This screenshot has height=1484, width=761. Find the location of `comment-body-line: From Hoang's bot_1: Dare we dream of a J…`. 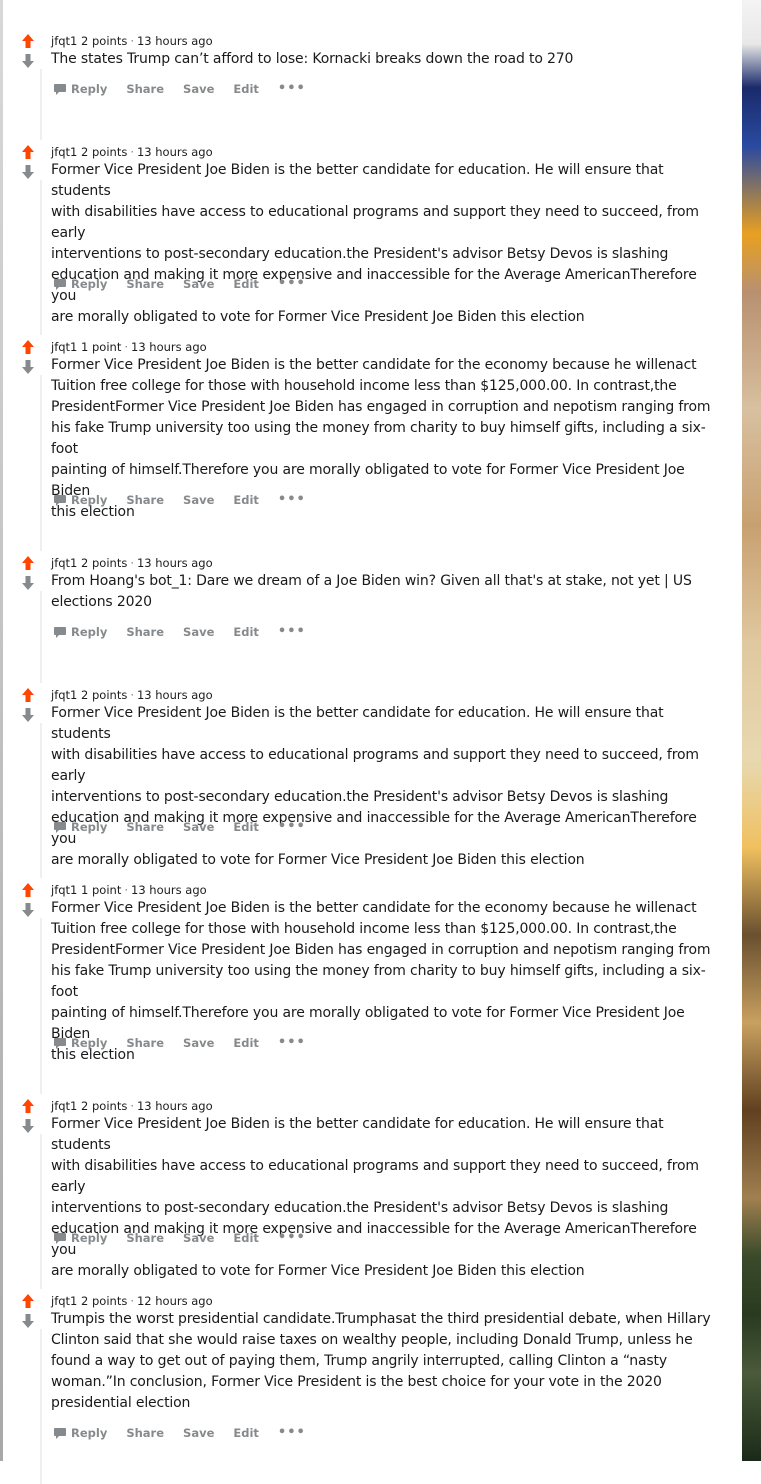

comment-body-line: From Hoang's bot_1: Dare we dream of a J… is located at coordinates (371, 581).